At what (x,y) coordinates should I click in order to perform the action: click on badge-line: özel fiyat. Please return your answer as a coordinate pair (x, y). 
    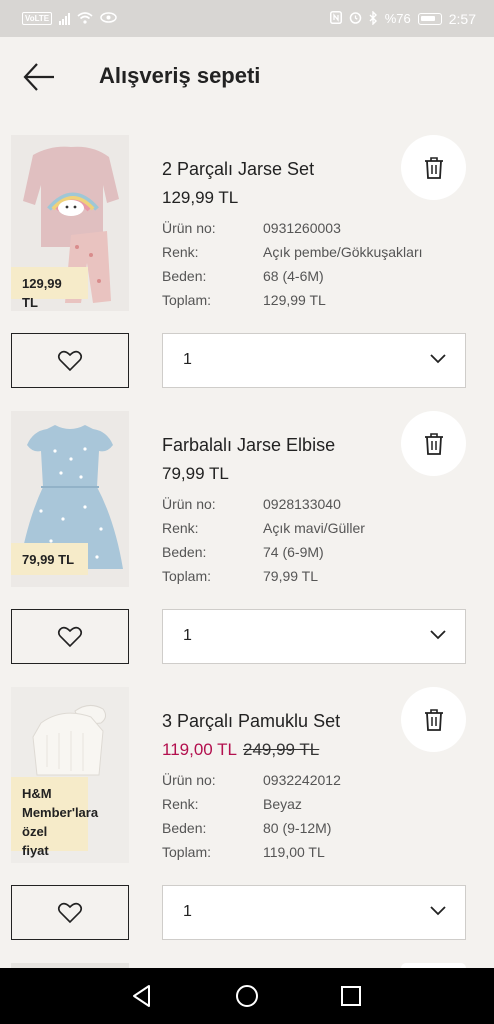
    Looking at the image, I should click on (35, 841).